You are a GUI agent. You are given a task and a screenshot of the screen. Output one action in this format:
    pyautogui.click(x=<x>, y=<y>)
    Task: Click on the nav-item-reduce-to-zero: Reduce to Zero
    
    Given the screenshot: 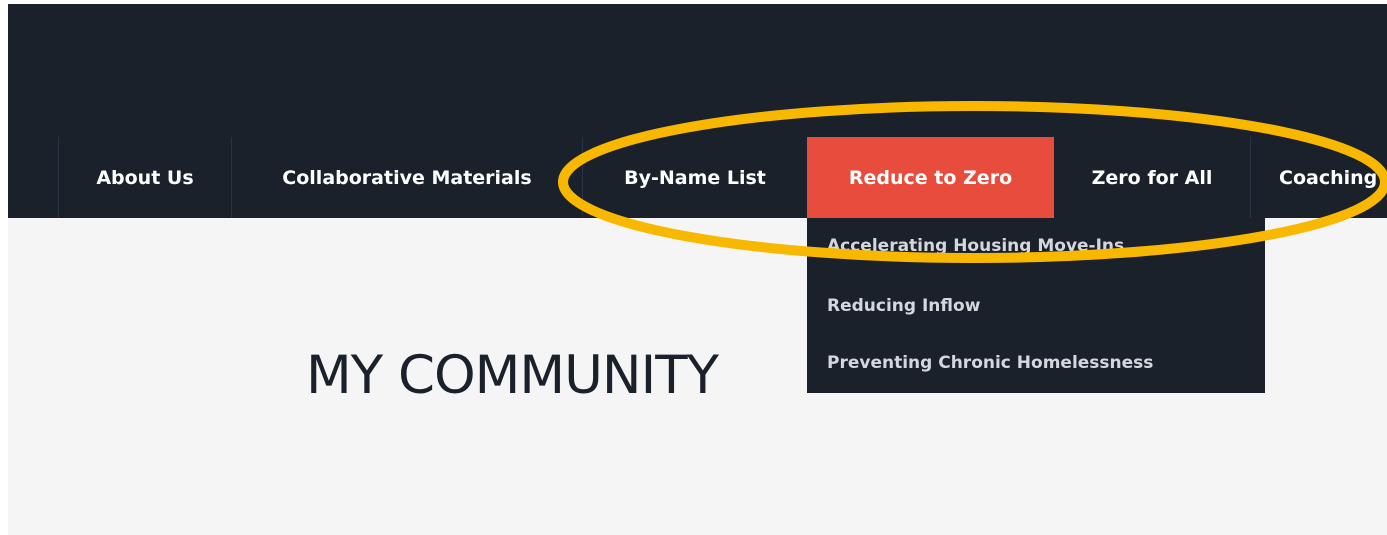 What is the action you would take?
    pyautogui.click(x=930, y=177)
    